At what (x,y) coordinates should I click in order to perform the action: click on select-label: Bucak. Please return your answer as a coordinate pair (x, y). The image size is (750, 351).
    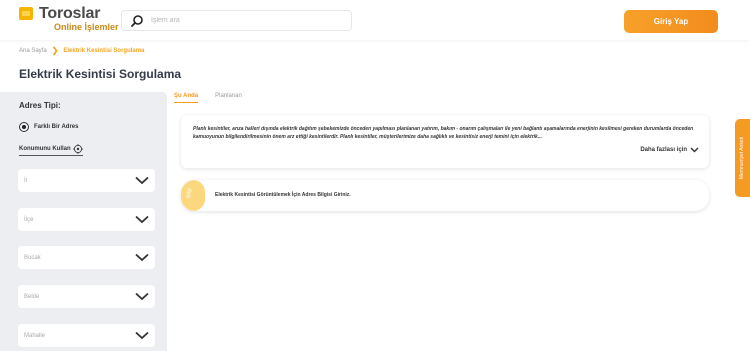
    Looking at the image, I should click on (32, 257).